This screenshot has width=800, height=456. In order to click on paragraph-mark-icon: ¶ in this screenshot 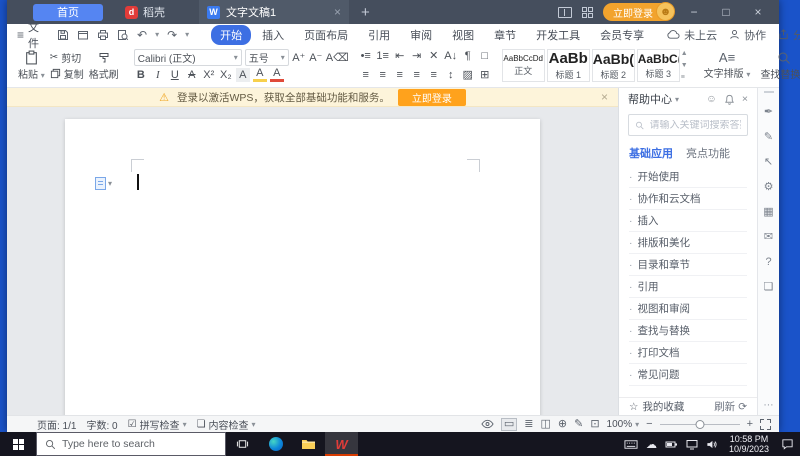, I will do `click(468, 56)`.